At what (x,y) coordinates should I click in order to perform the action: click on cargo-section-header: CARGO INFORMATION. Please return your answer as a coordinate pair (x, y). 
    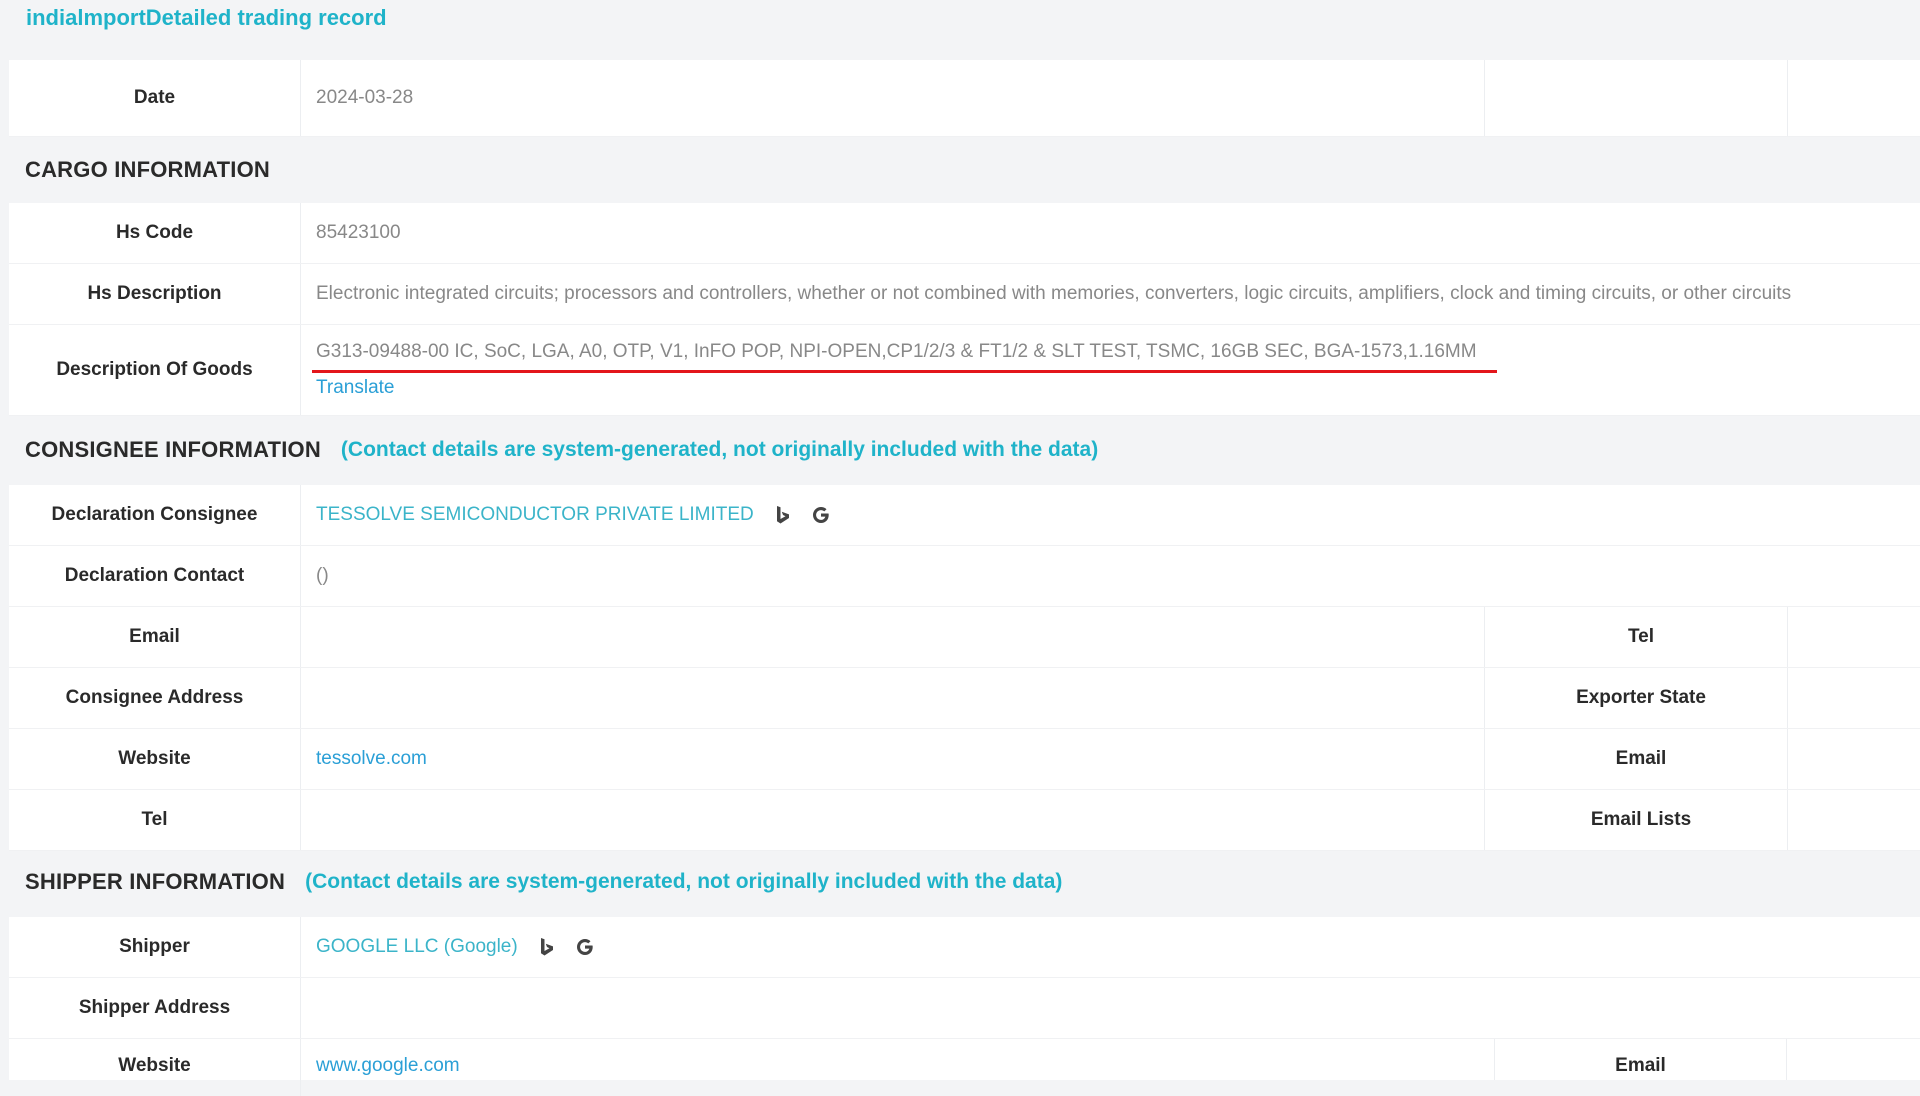
    Looking at the image, I should click on (147, 170).